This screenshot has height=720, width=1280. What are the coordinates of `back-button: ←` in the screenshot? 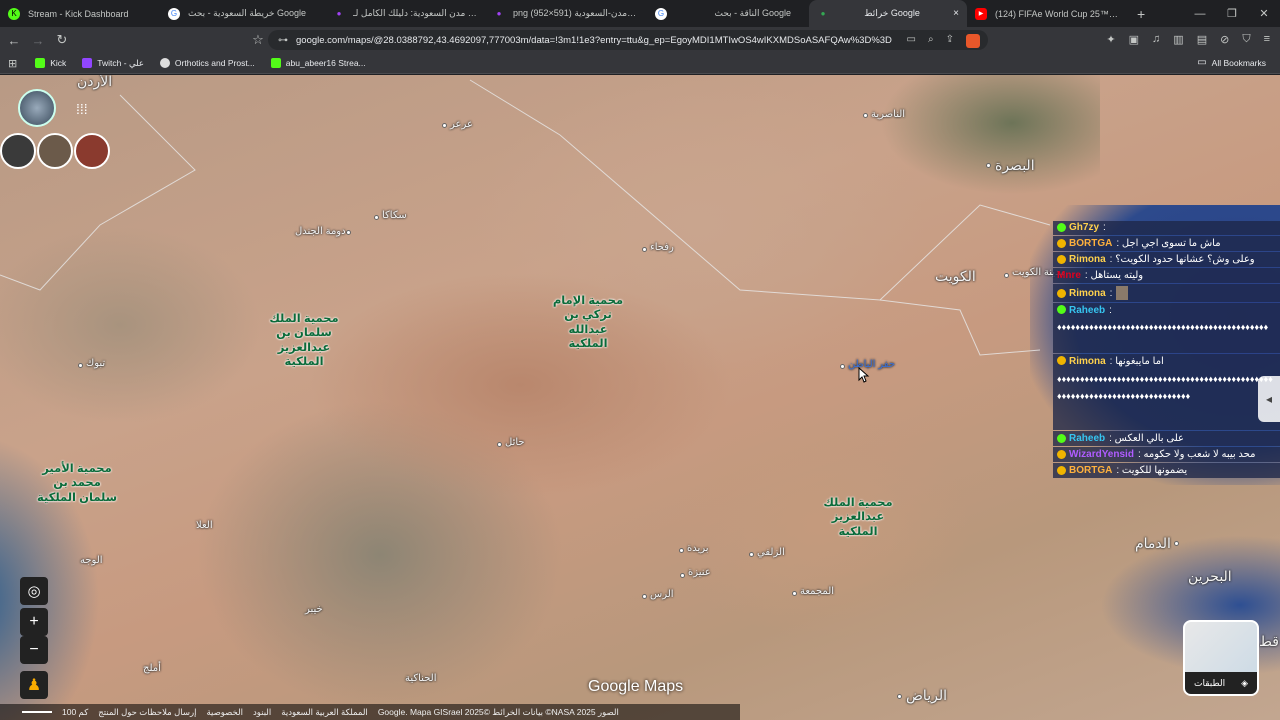 It's located at (14, 40).